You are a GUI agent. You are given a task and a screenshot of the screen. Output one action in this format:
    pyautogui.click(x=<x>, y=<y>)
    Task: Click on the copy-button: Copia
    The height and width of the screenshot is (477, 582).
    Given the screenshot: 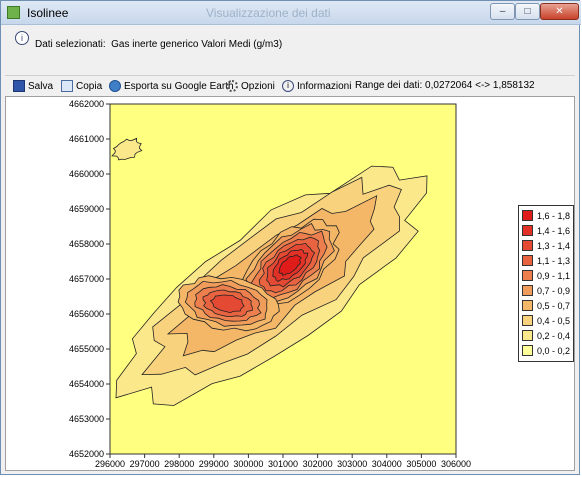 What is the action you would take?
    pyautogui.click(x=81, y=86)
    